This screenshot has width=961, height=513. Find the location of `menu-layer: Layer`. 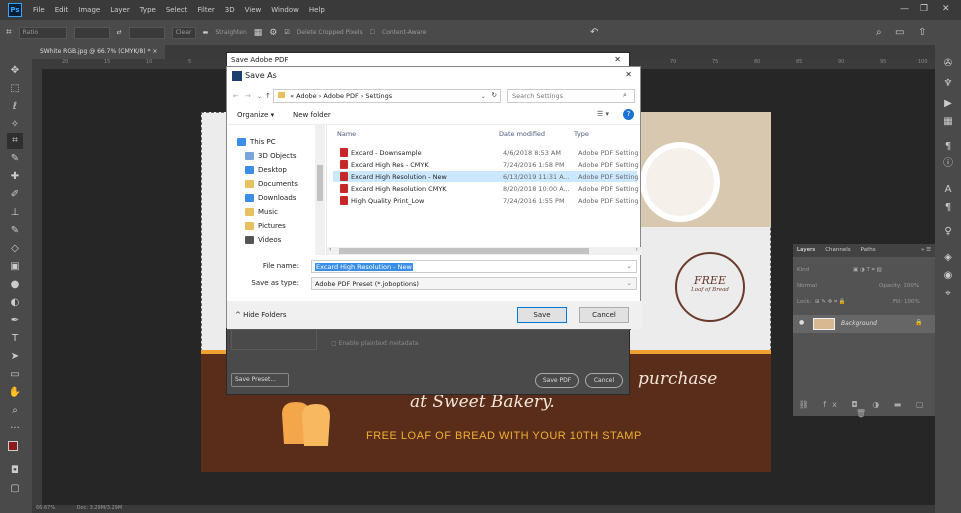

menu-layer: Layer is located at coordinates (120, 10).